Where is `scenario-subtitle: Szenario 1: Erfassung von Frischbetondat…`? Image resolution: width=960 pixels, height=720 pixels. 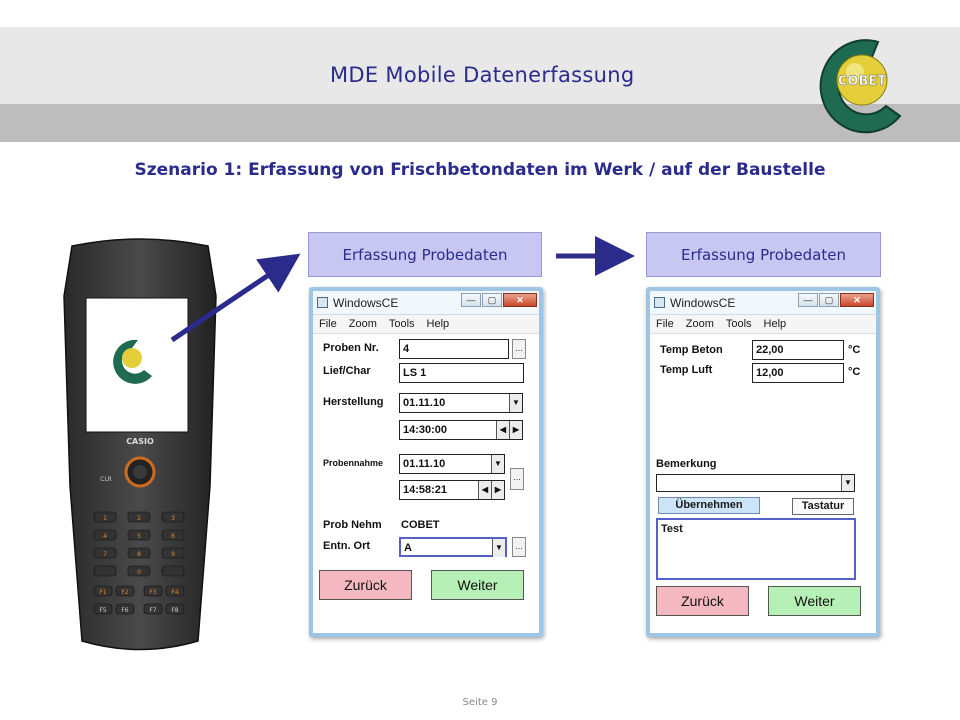 scenario-subtitle: Szenario 1: Erfassung von Frischbetondat… is located at coordinates (480, 170).